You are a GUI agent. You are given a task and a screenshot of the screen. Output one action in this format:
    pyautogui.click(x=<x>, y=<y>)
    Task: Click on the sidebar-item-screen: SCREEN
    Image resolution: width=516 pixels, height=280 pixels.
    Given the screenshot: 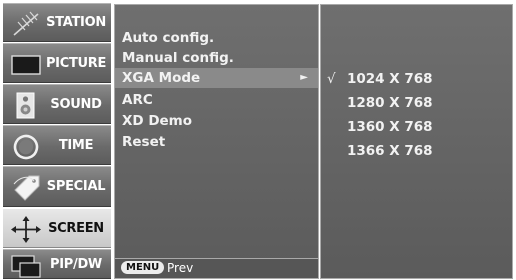 What is the action you would take?
    pyautogui.click(x=57, y=228)
    